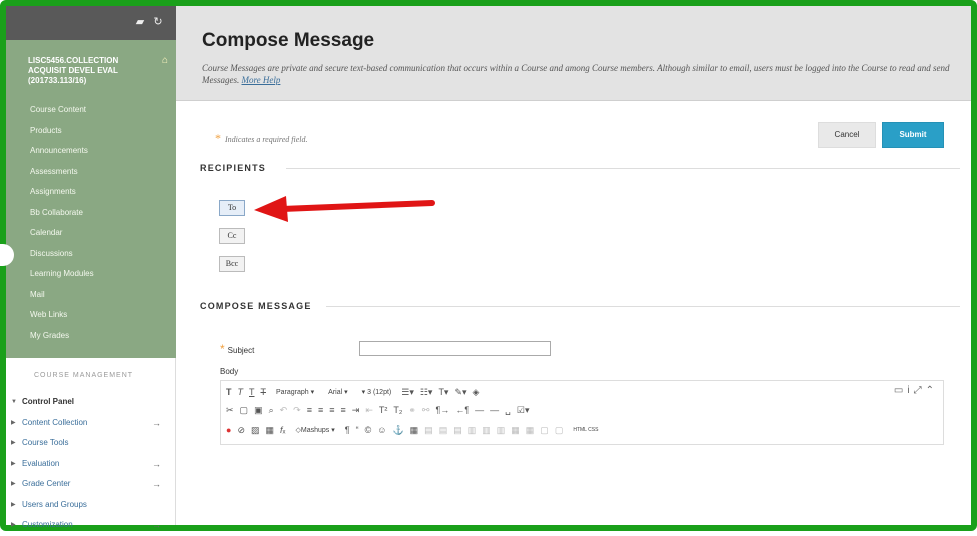 This screenshot has height=536, width=977. Describe the element at coordinates (476, 392) in the screenshot. I see `eraser-icon: ◈` at that location.